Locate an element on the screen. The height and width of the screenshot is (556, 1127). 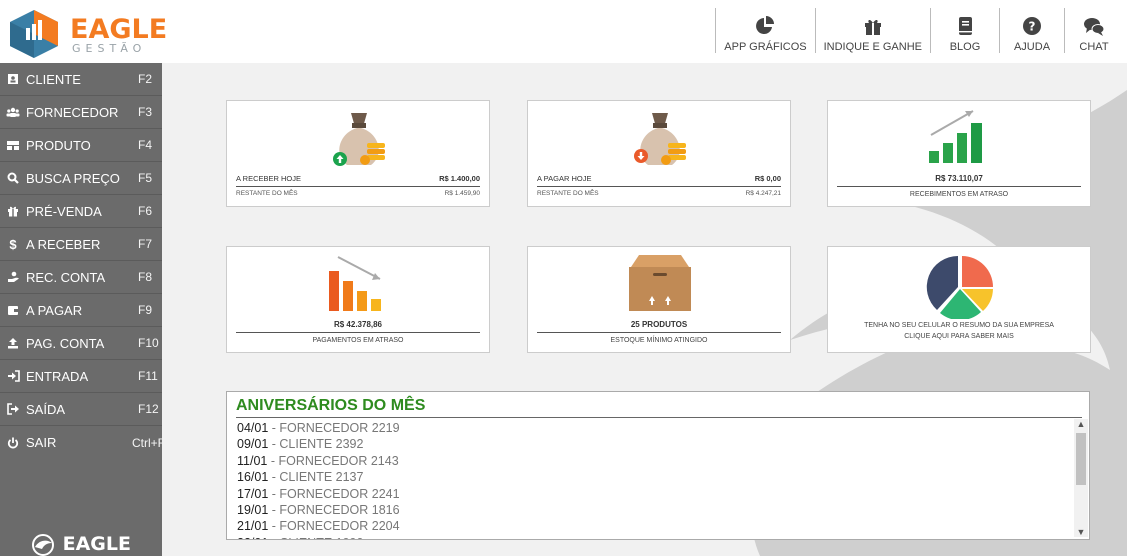
card-recebimentos-atraso: R$ 73.110,07 RECEBIMENTOS EM ATRASO is located at coordinates (959, 153).